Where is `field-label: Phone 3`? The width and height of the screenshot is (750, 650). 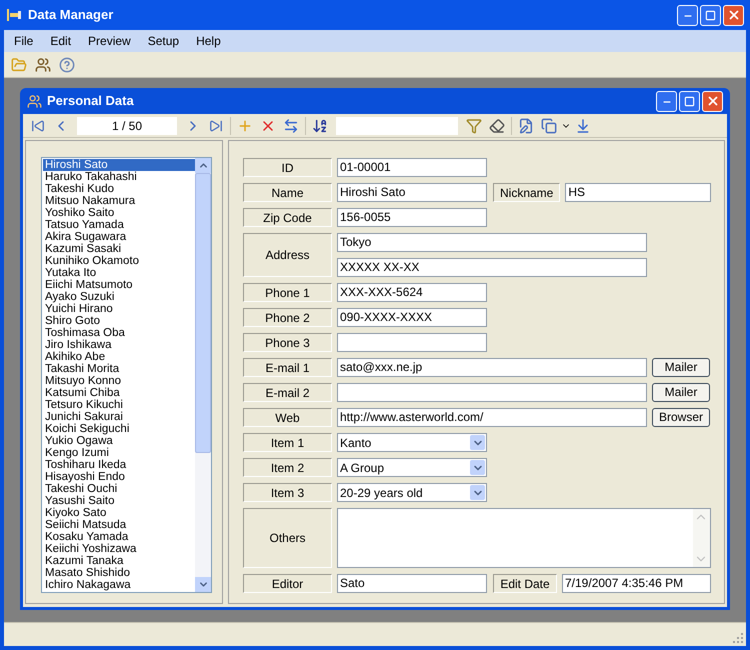
field-label: Phone 3 is located at coordinates (287, 342).